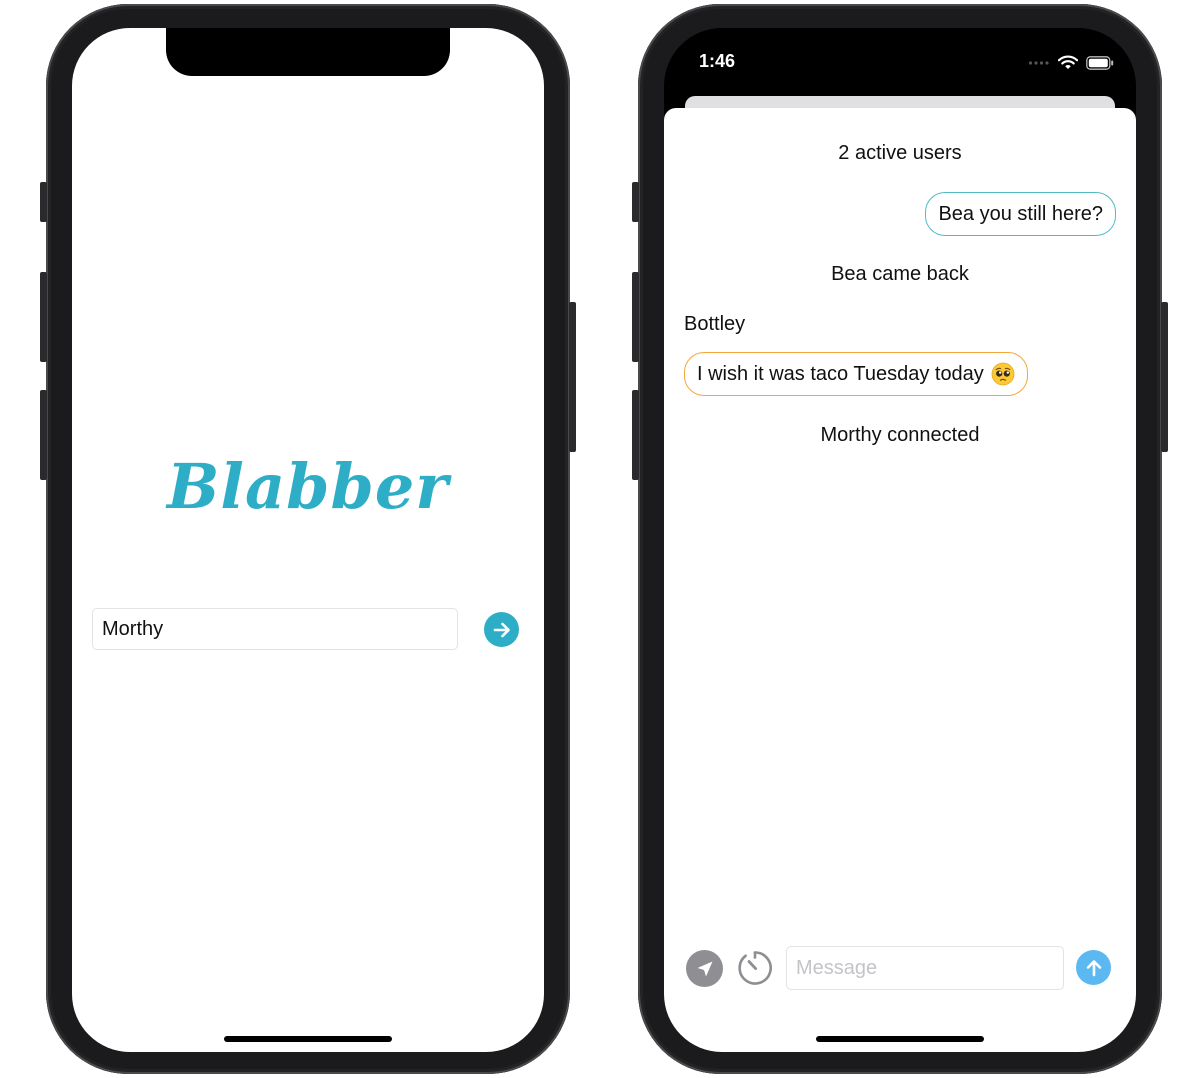 The image size is (1196, 1078). I want to click on message-bubble-own: Bea you still here?, so click(1020, 214).